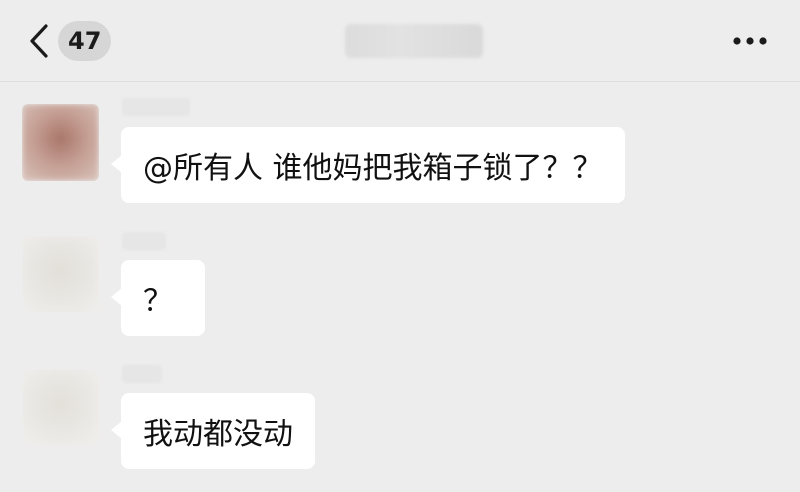 This screenshot has height=492, width=800. I want to click on message-text: @所有人 谁他妈把我箱子锁了？？, so click(373, 168).